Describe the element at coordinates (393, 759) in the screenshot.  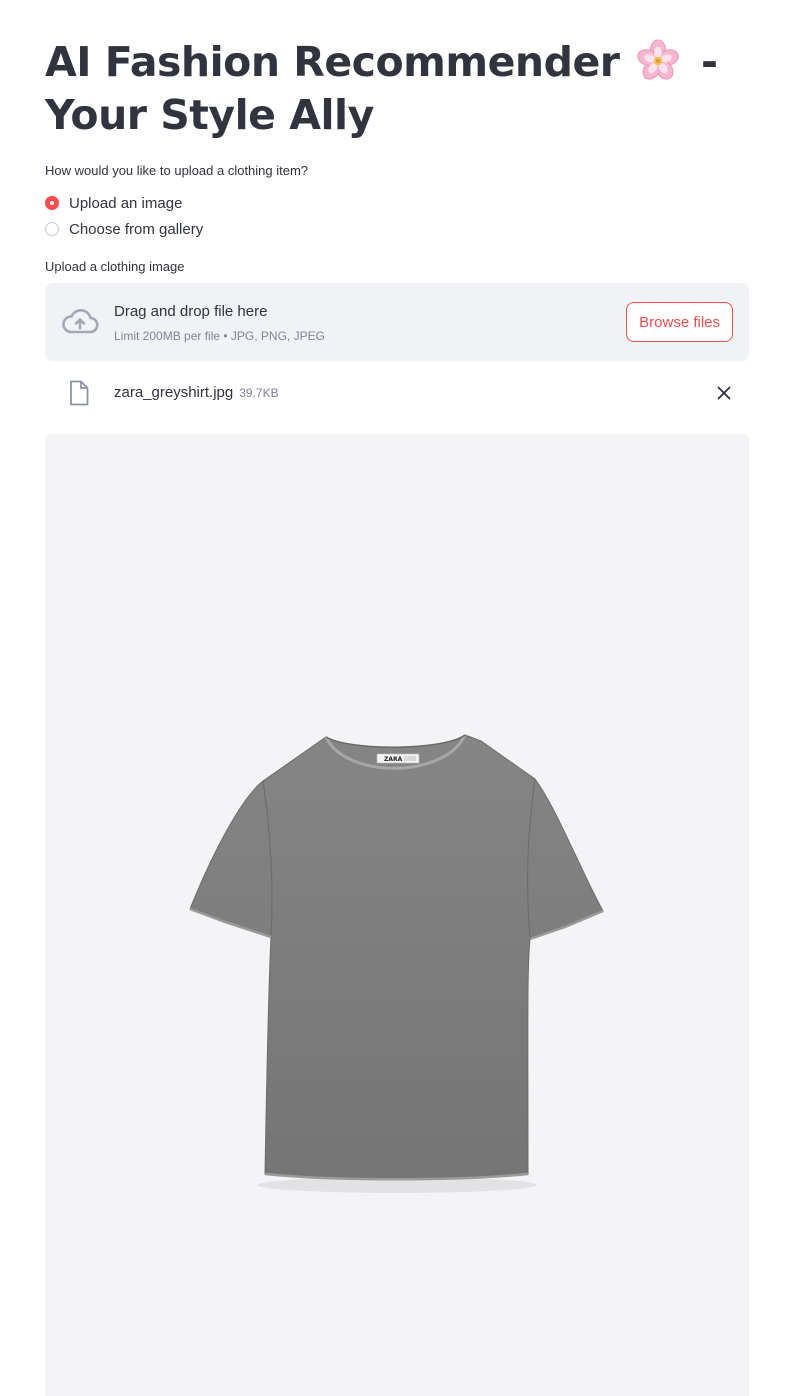
I see `shirt-brand-label: ZARA` at that location.